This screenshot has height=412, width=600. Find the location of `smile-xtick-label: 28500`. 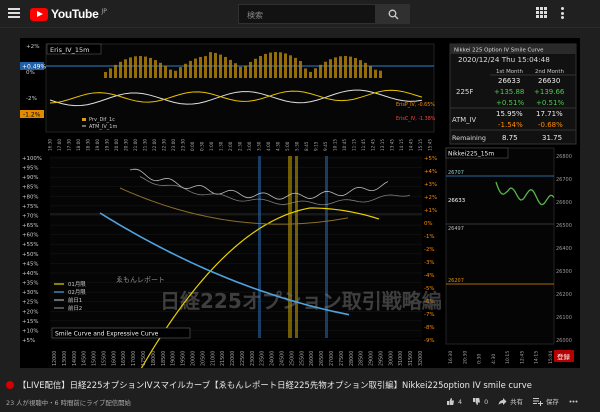

smile-xtick-label: 28500 is located at coordinates (362, 358).